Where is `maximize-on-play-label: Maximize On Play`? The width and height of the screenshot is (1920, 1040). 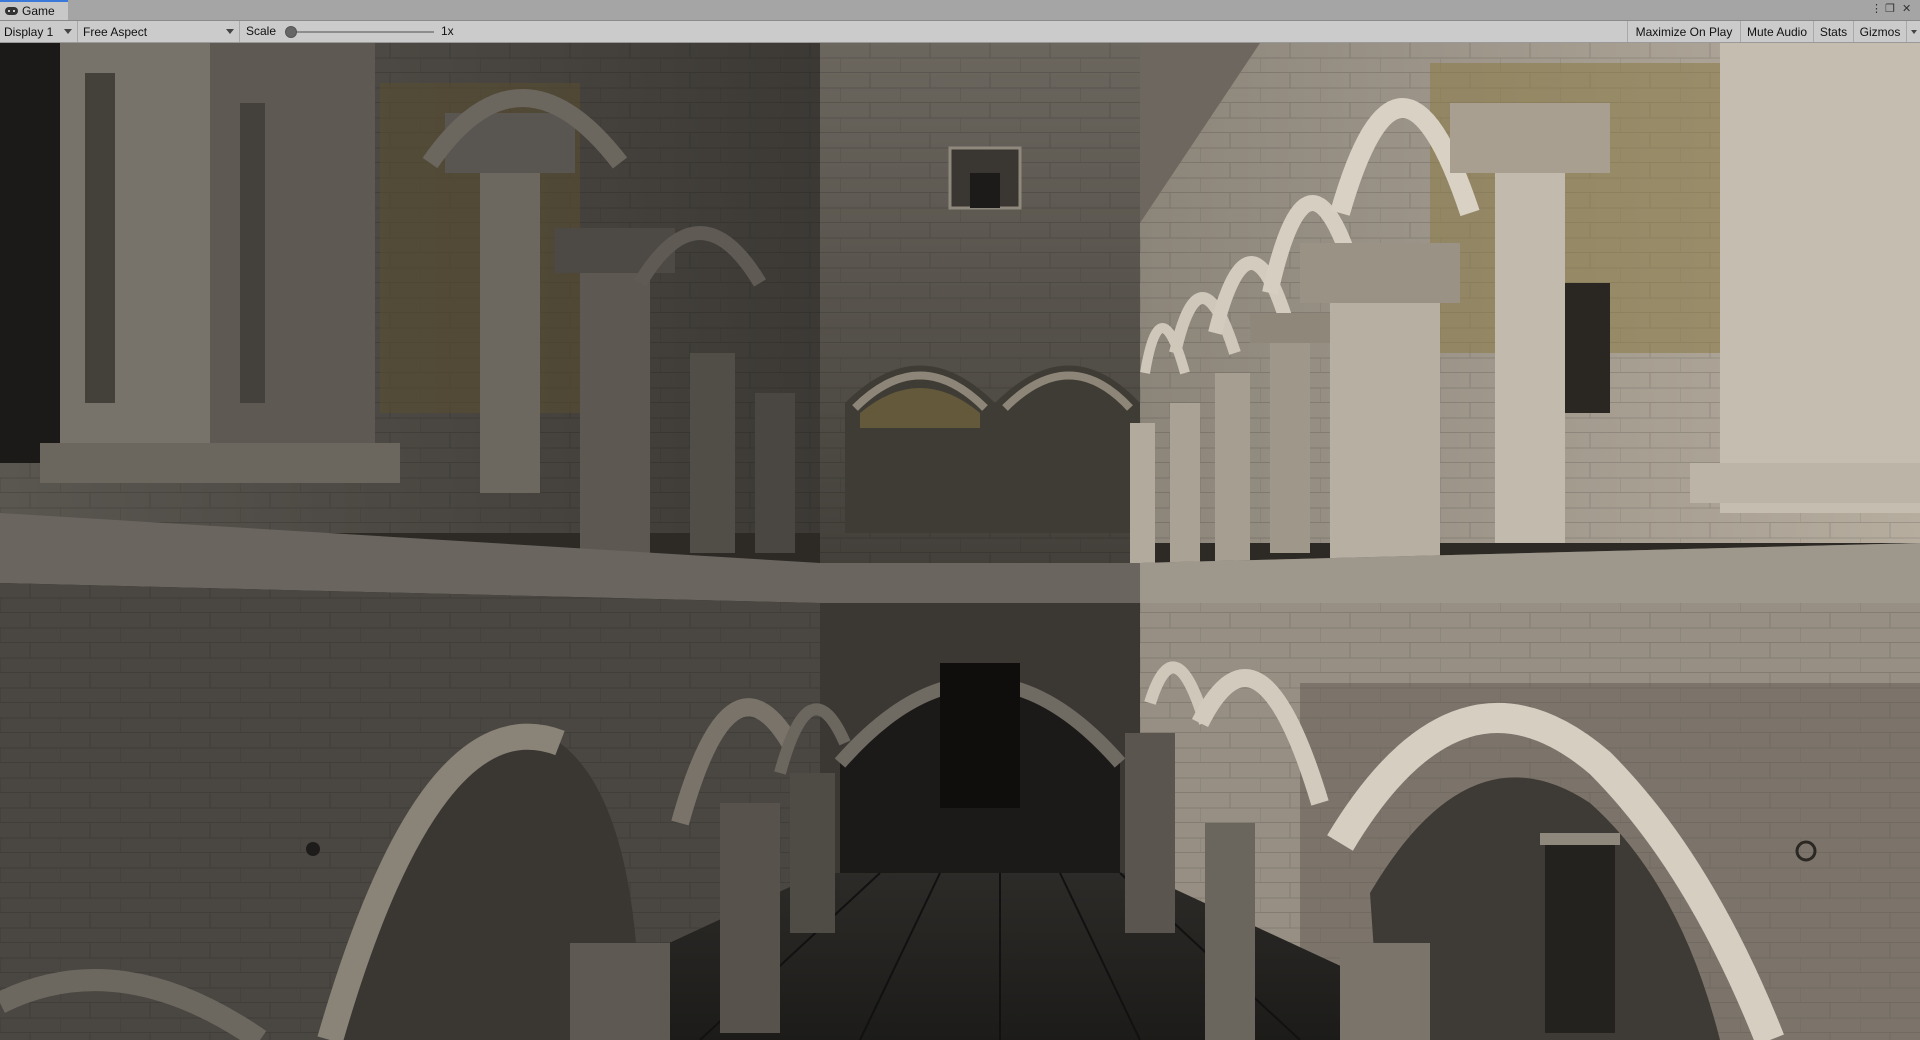 maximize-on-play-label: Maximize On Play is located at coordinates (1684, 31).